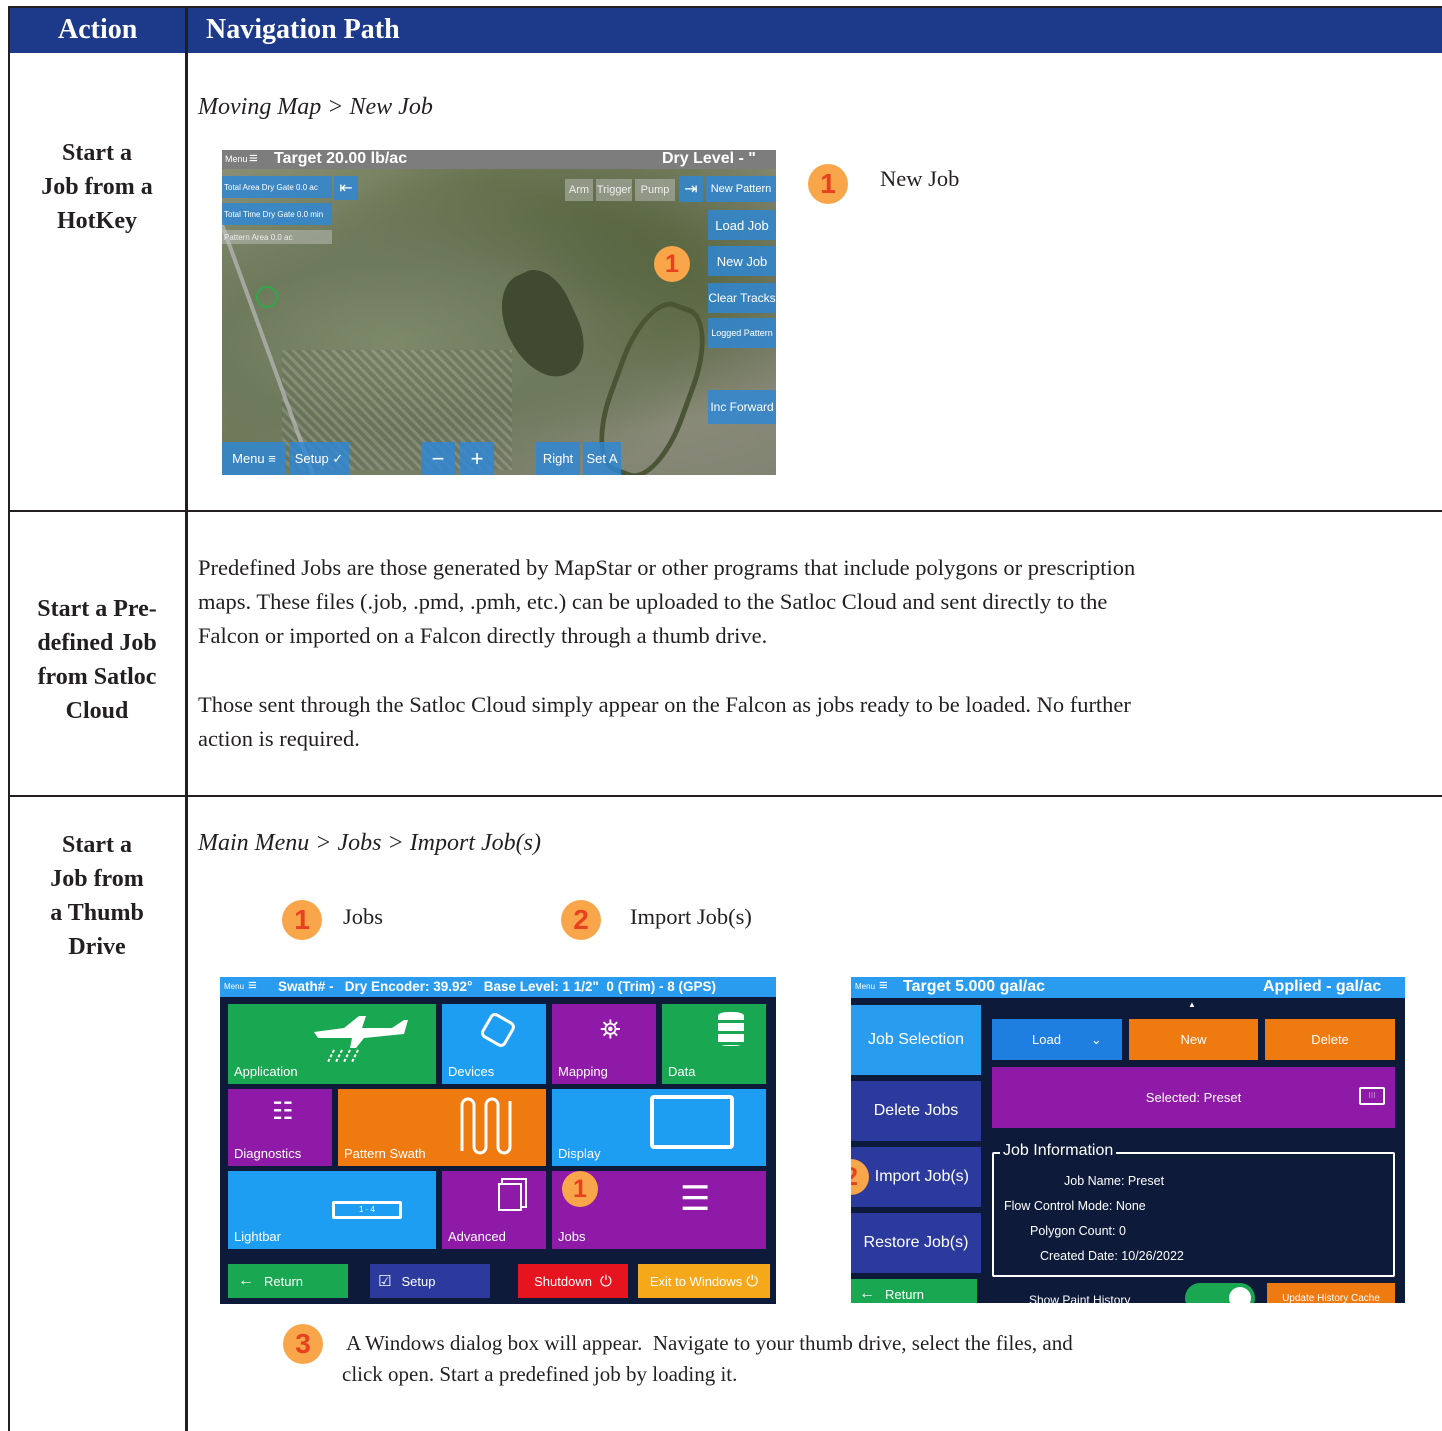 This screenshot has width=1442, height=1431. I want to click on applied-rate: Applied - gal/ac, so click(1322, 986).